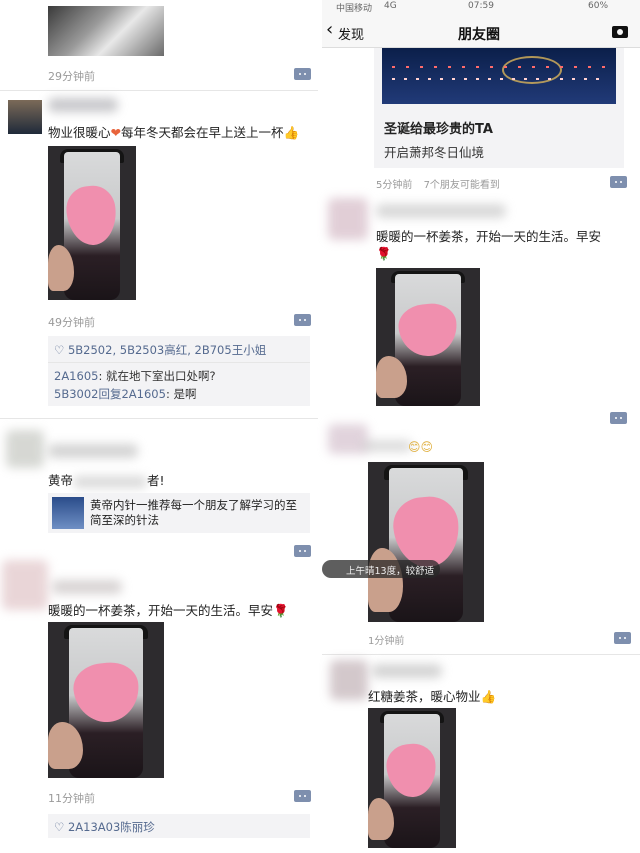 The width and height of the screenshot is (640, 853). I want to click on comment-line: 5B3002回复2A1605: 是啊, so click(125, 394).